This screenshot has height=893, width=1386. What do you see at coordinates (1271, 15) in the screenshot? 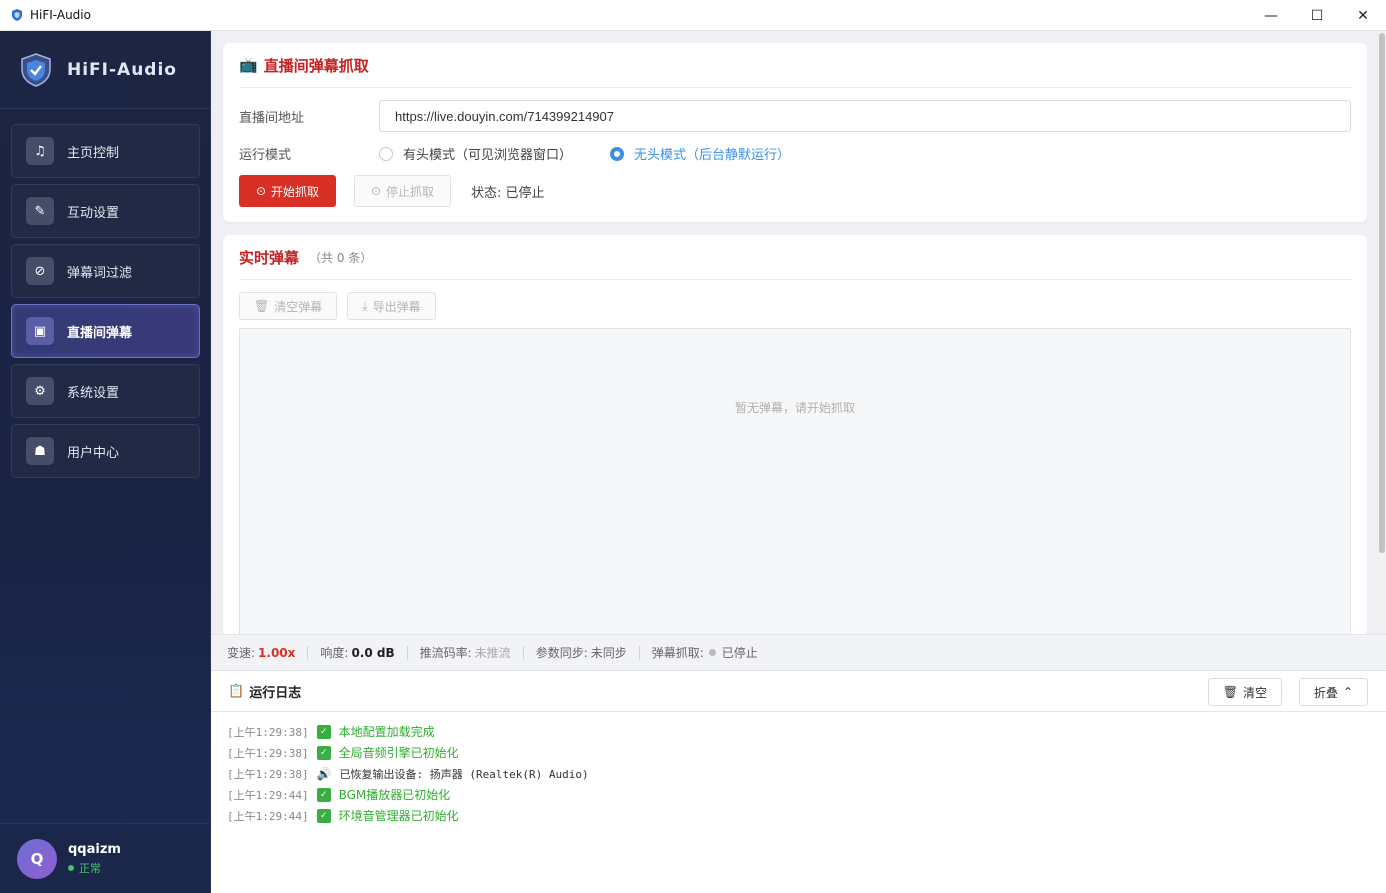
I see `minimize-button: —` at bounding box center [1271, 15].